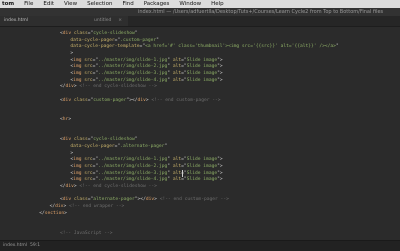 The height and width of the screenshot is (251, 400). I want to click on menu-selection: Selection, so click(99, 4).